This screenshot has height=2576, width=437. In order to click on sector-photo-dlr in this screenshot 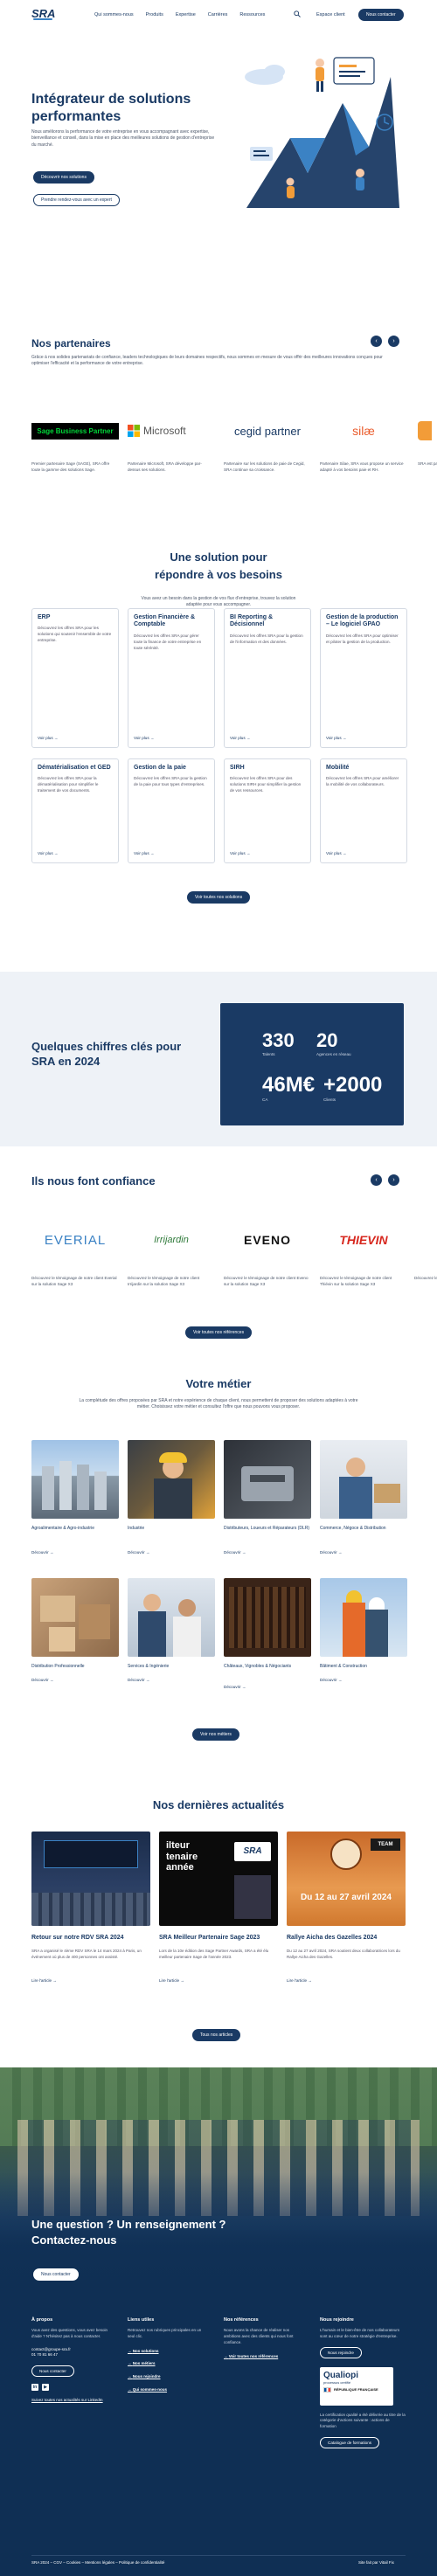, I will do `click(267, 1479)`.